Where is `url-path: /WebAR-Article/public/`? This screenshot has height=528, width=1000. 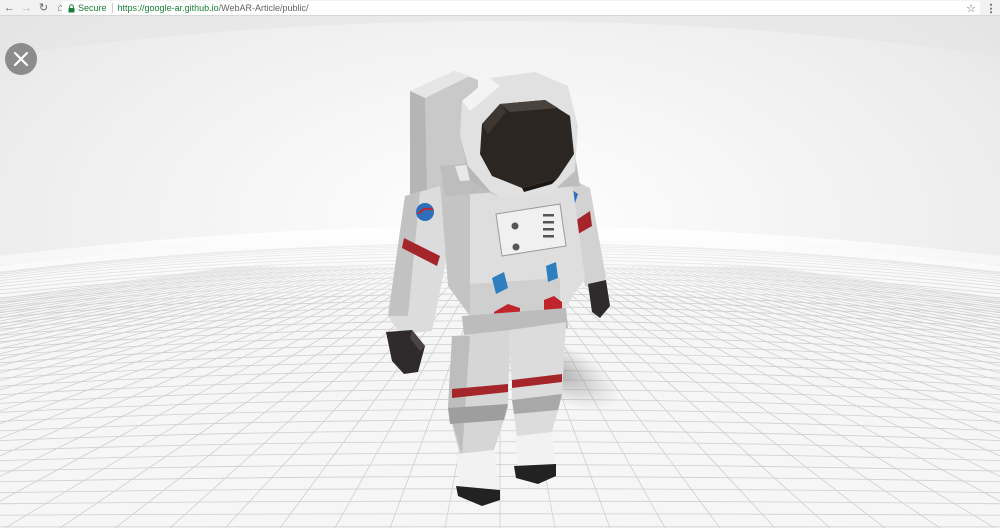 url-path: /WebAR-Article/public/ is located at coordinates (263, 8).